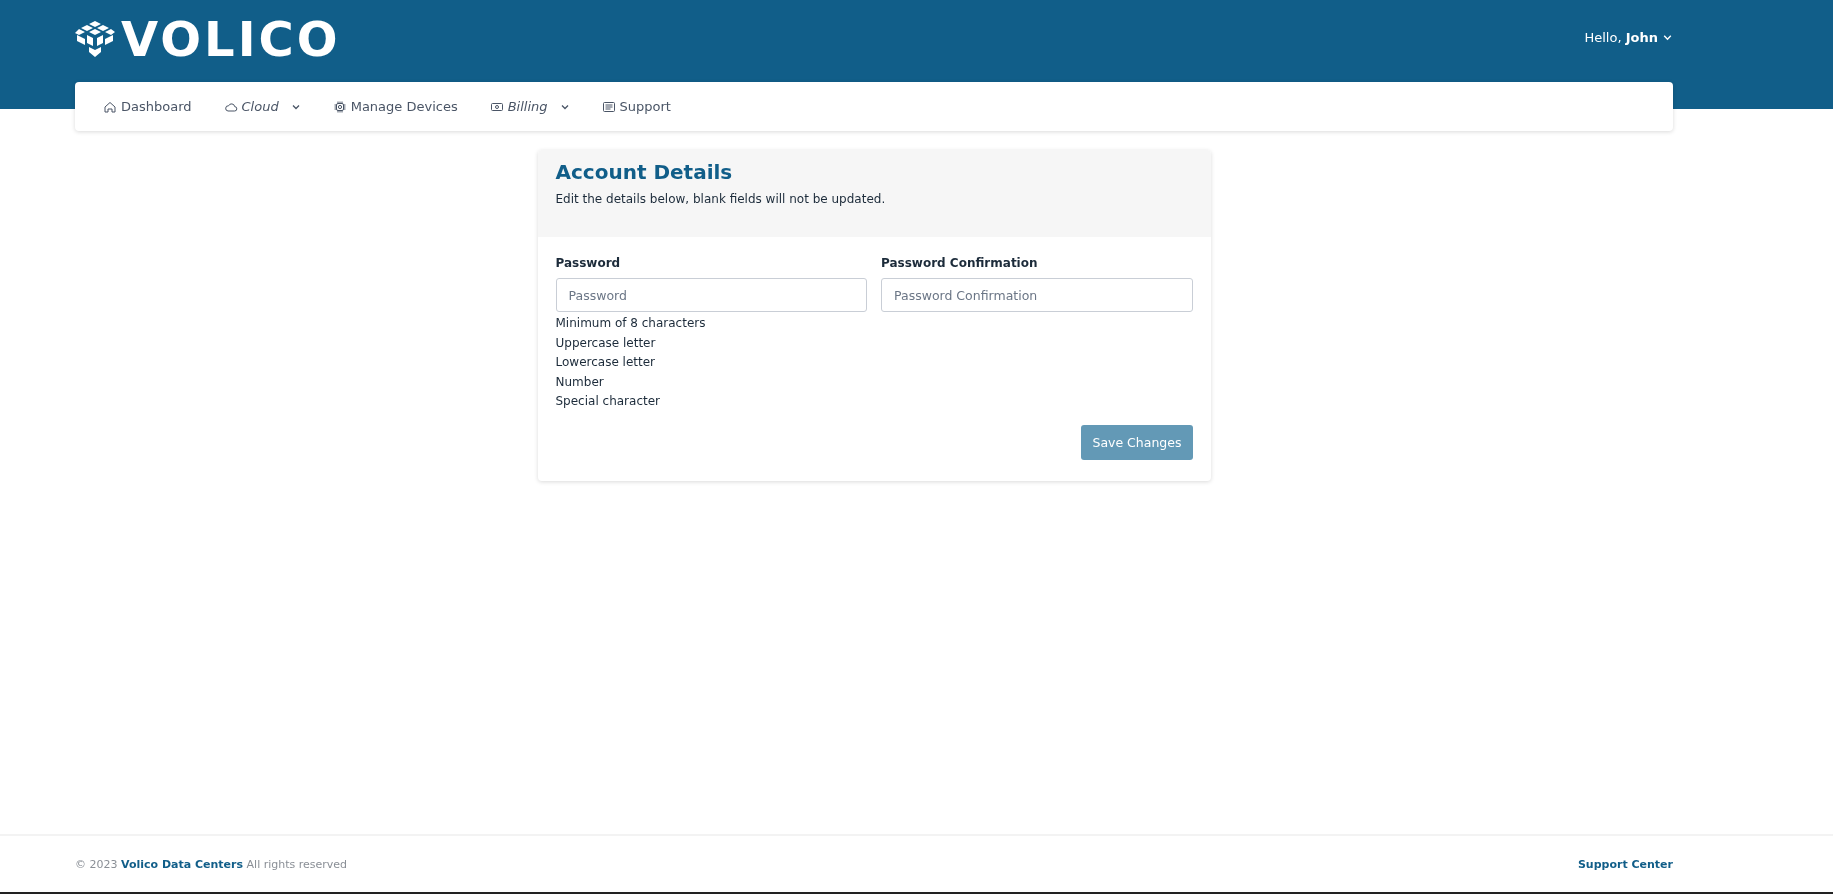 Image resolution: width=1833 pixels, height=895 pixels. I want to click on password-requirement: Lowercase letter, so click(606, 362).